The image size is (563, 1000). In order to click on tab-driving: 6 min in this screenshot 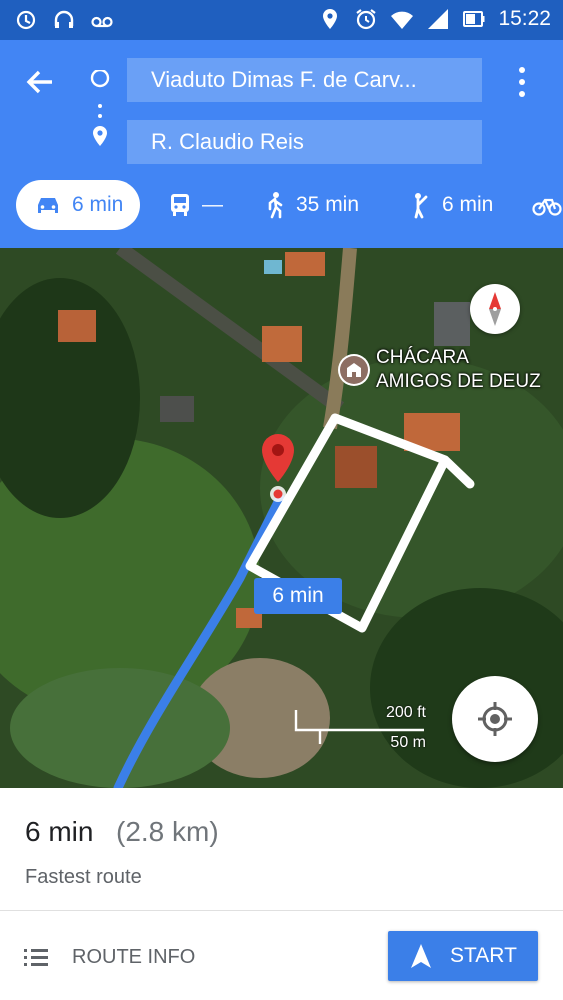, I will do `click(78, 205)`.